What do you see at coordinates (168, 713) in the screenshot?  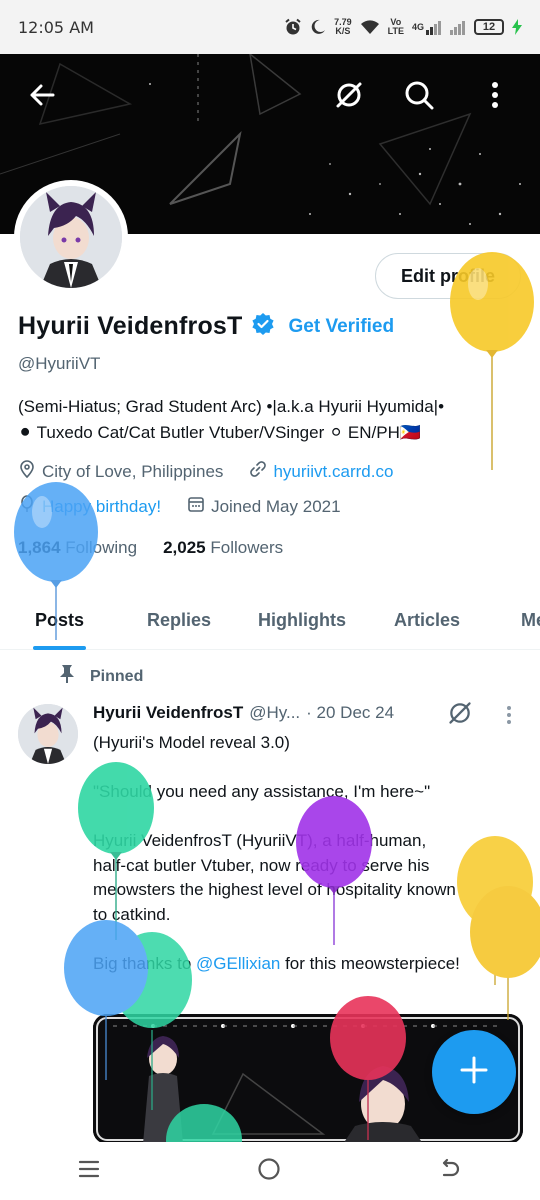 I see `post-author-name: Hyurii VeidenfrosT` at bounding box center [168, 713].